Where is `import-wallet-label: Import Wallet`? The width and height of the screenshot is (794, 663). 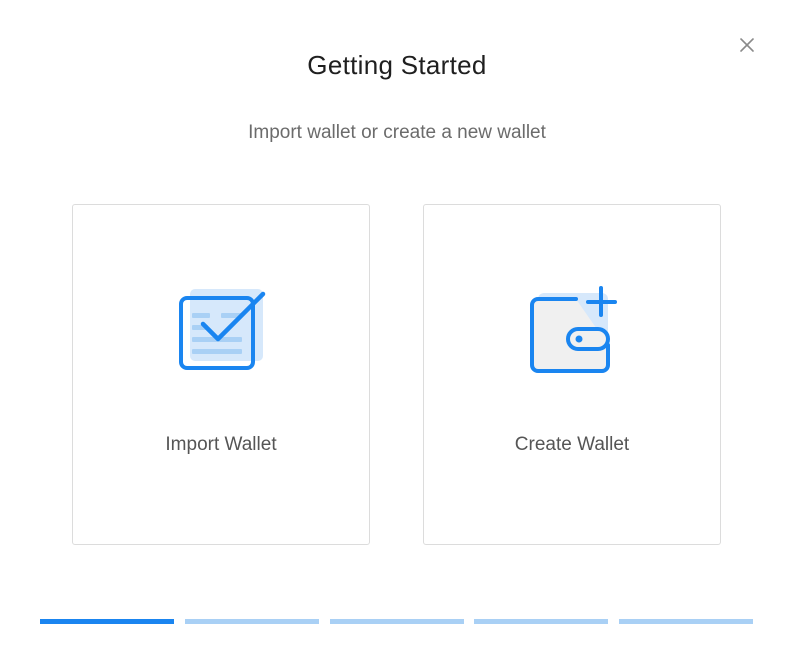
import-wallet-label: Import Wallet is located at coordinates (221, 444).